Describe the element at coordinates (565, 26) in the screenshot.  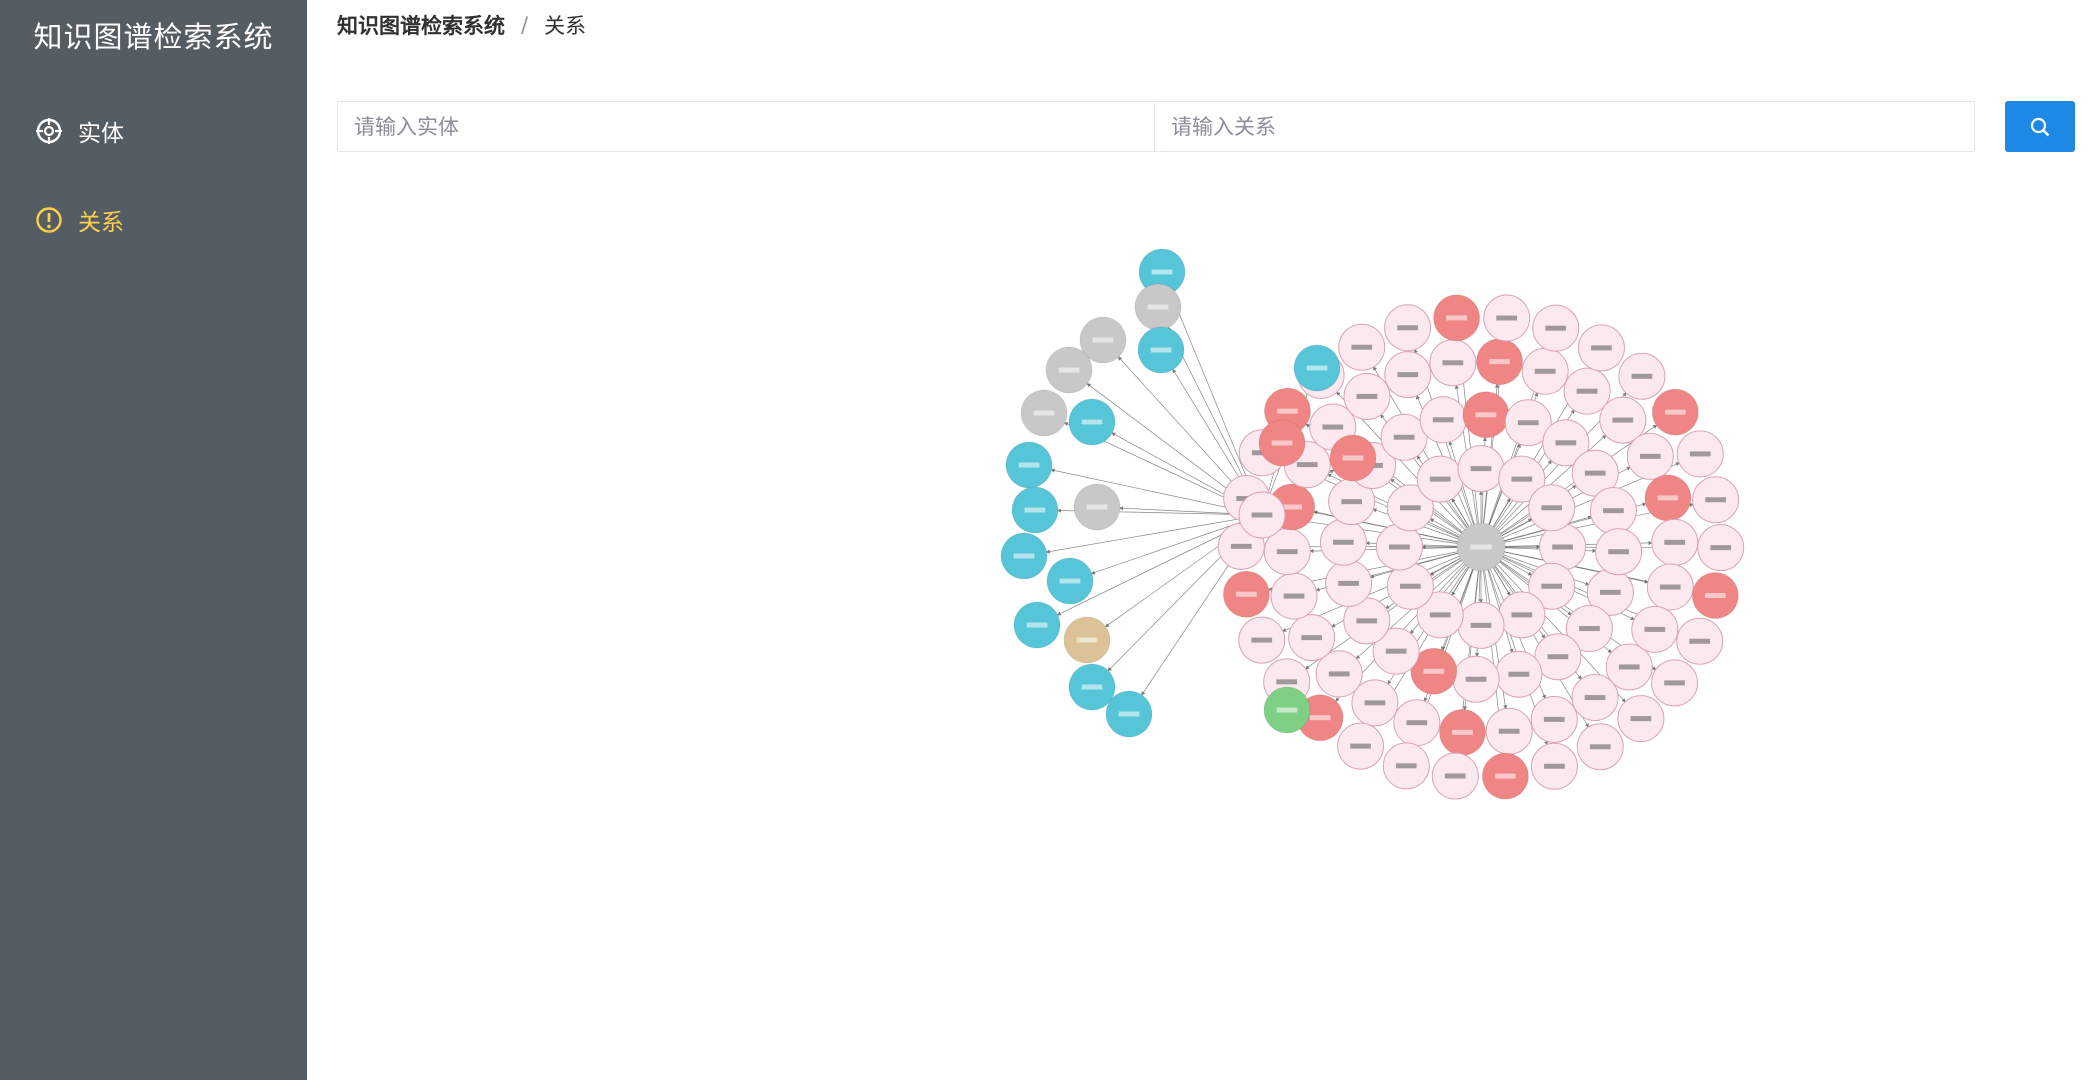
I see `breadcrumb-current: 关系` at that location.